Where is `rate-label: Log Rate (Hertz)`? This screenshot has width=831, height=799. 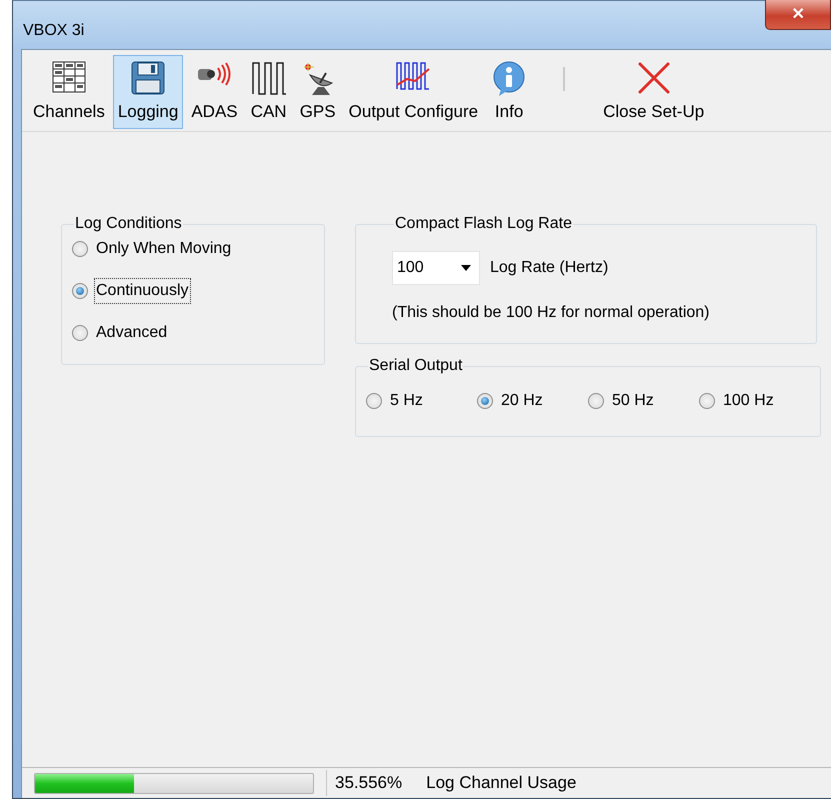 rate-label: Log Rate (Hertz) is located at coordinates (549, 268).